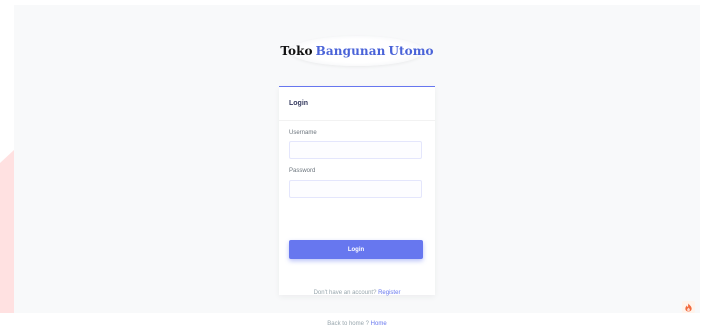 The width and height of the screenshot is (707, 327). I want to click on register-link: Register, so click(389, 293).